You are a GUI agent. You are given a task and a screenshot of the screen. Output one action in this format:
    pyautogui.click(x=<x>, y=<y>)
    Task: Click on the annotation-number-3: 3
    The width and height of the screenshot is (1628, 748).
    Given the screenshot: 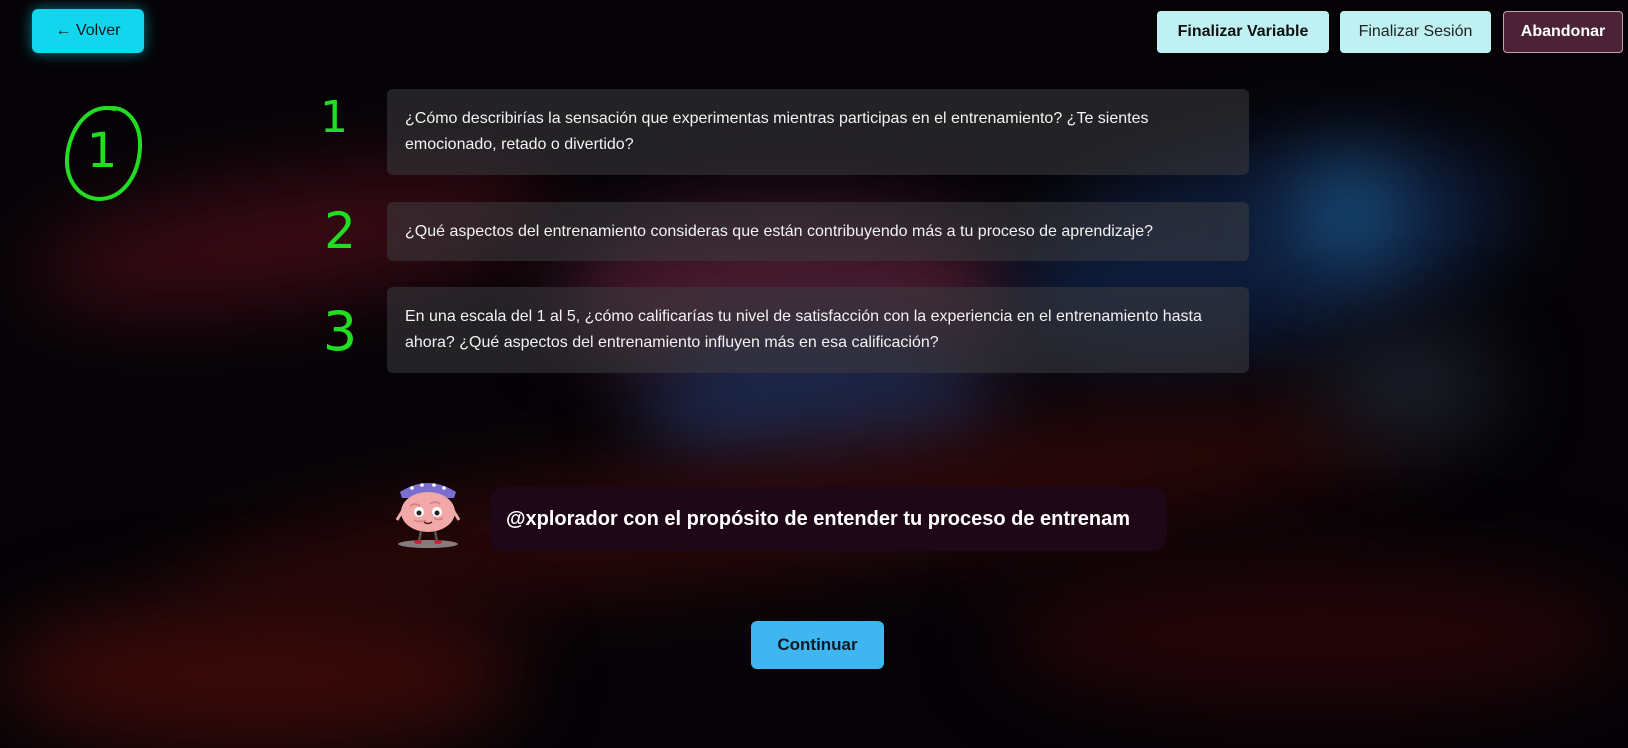 What is the action you would take?
    pyautogui.click(x=340, y=329)
    